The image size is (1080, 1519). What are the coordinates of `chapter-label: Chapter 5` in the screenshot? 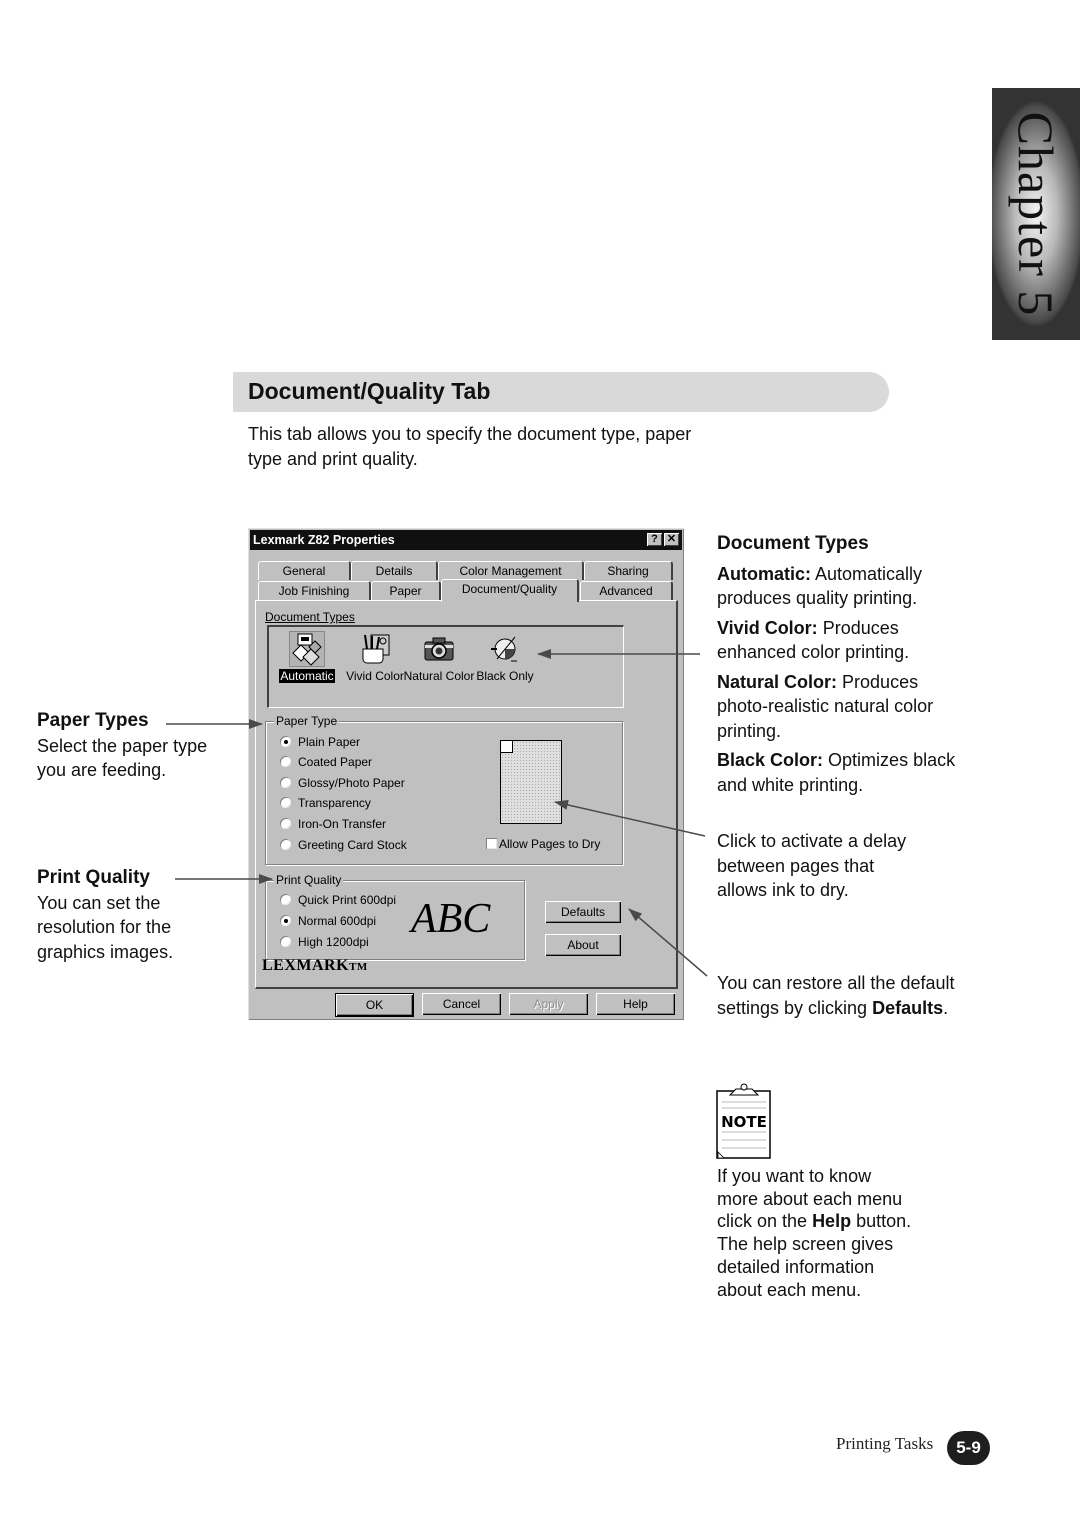 It's located at (1036, 214).